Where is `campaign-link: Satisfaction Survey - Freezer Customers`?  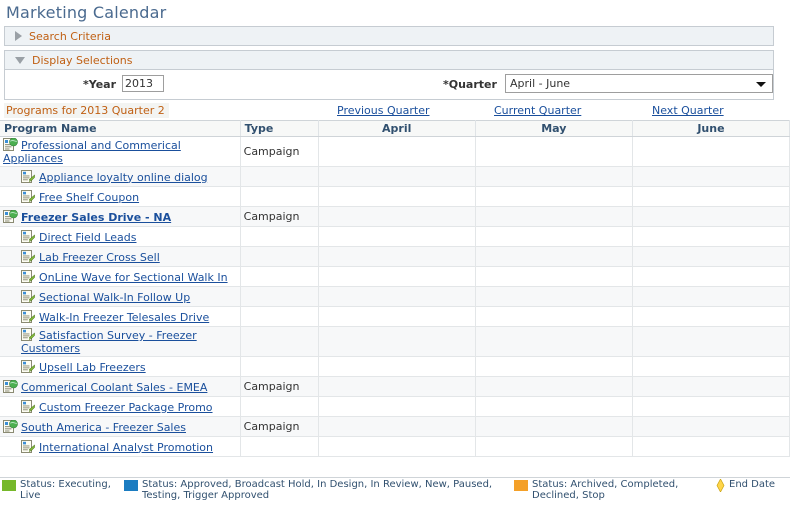 campaign-link: Satisfaction Survey - Freezer Customers is located at coordinates (109, 342).